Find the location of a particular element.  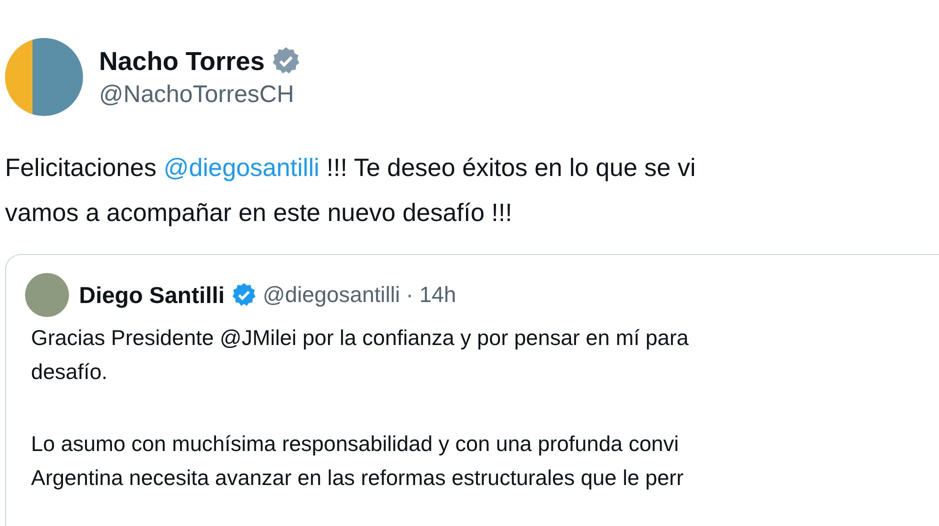

quoted-text: Gracias Presidente @JMilei por la confianza y por pensar en mí para is located at coordinates (360, 338).